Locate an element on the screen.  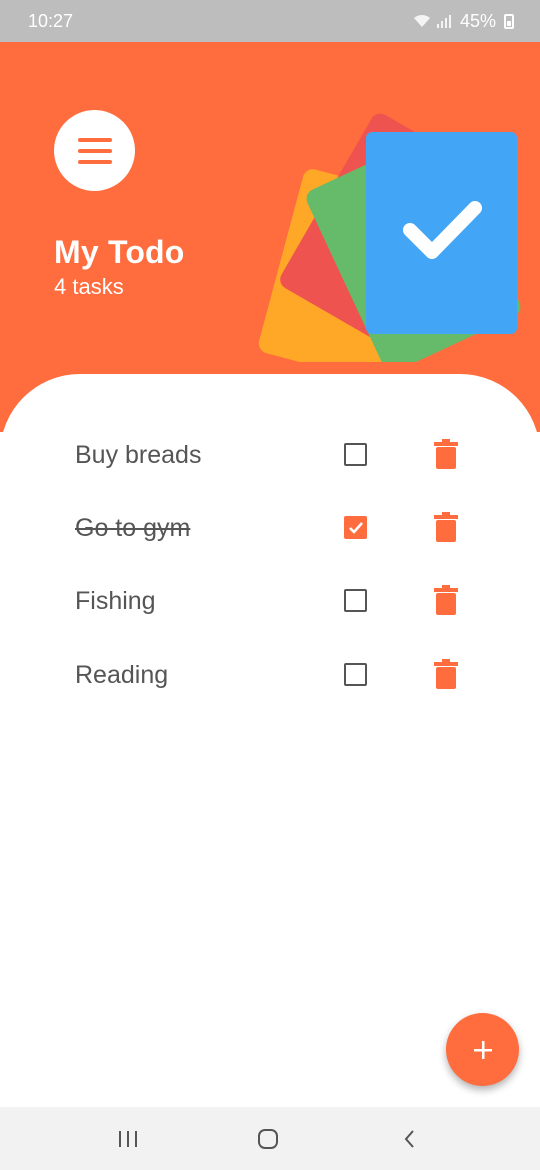
wifi-icon is located at coordinates (421, 20).